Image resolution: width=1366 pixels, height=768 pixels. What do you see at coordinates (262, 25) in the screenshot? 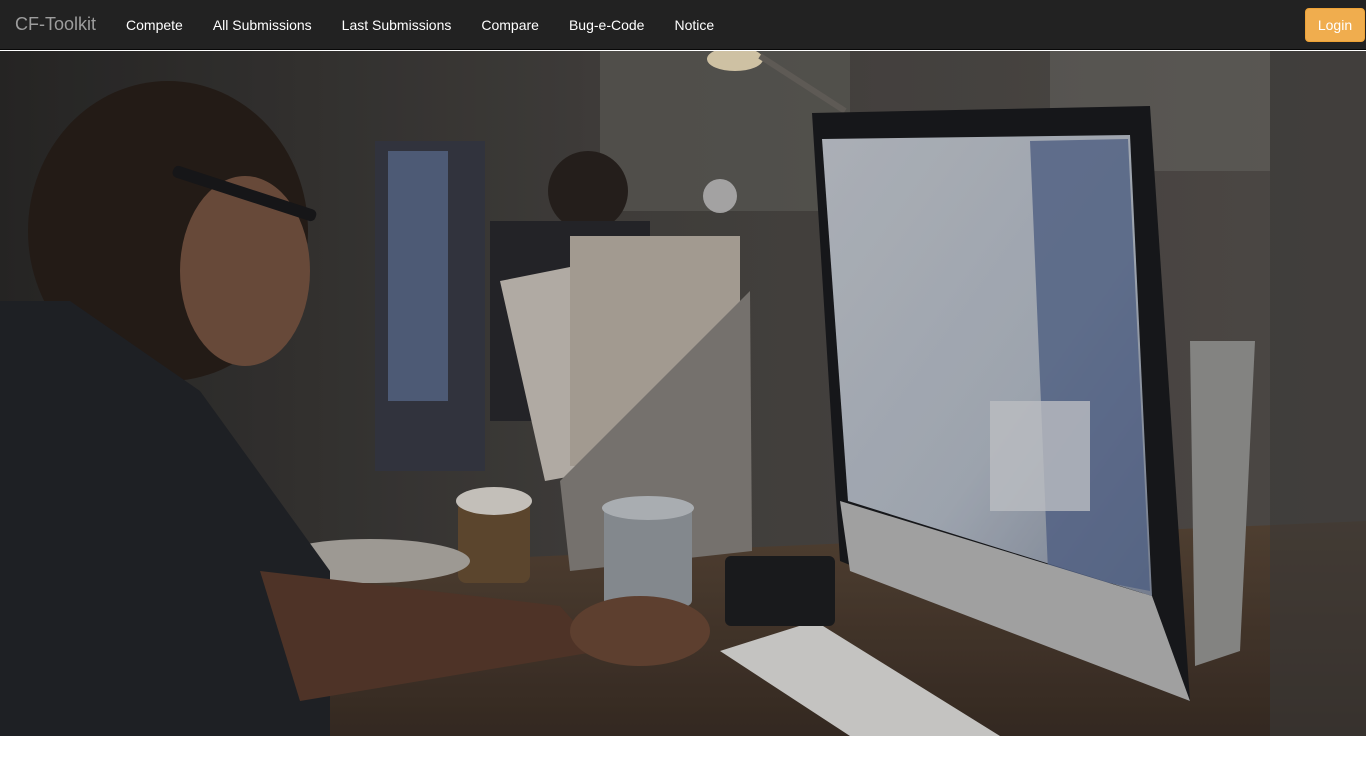
I see `nav-item-all-submissions: All Submissions` at bounding box center [262, 25].